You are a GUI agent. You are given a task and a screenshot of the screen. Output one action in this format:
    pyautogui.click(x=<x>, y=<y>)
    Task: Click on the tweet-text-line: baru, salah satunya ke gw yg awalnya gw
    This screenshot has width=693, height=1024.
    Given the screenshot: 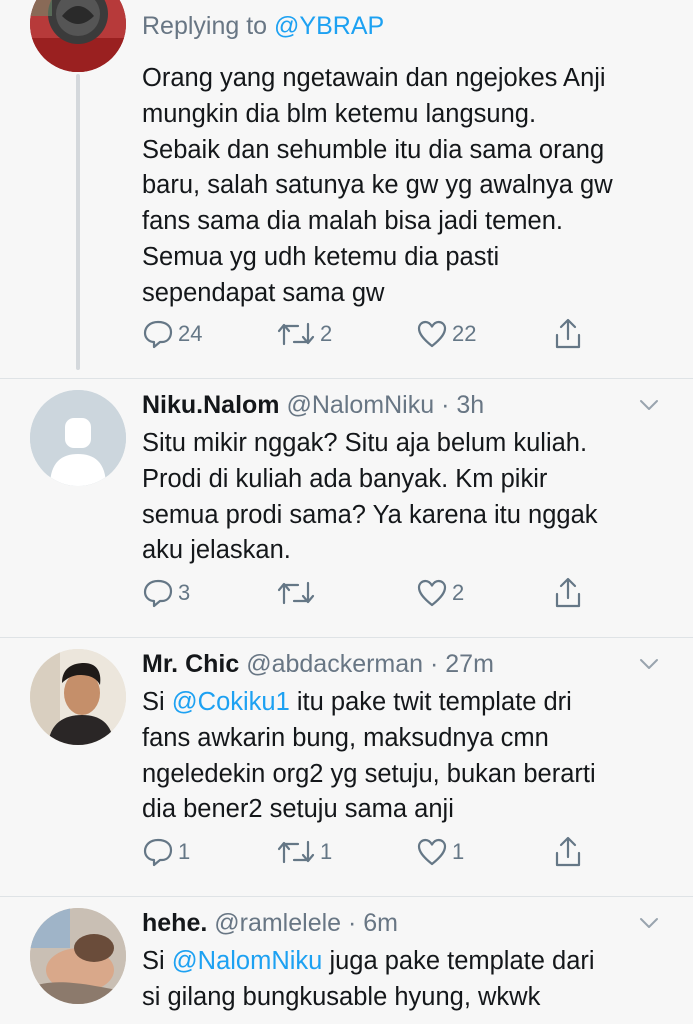 What is the action you would take?
    pyautogui.click(x=377, y=185)
    